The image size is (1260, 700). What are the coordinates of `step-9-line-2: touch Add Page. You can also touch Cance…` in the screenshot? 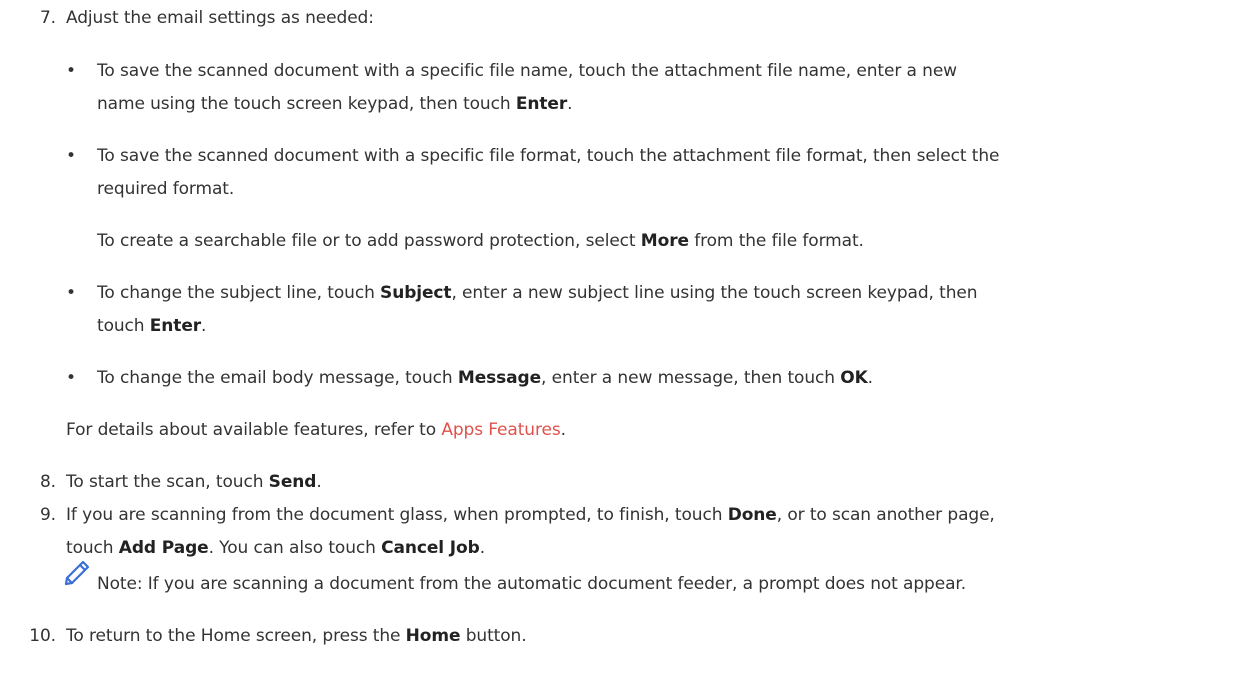 It's located at (275, 548).